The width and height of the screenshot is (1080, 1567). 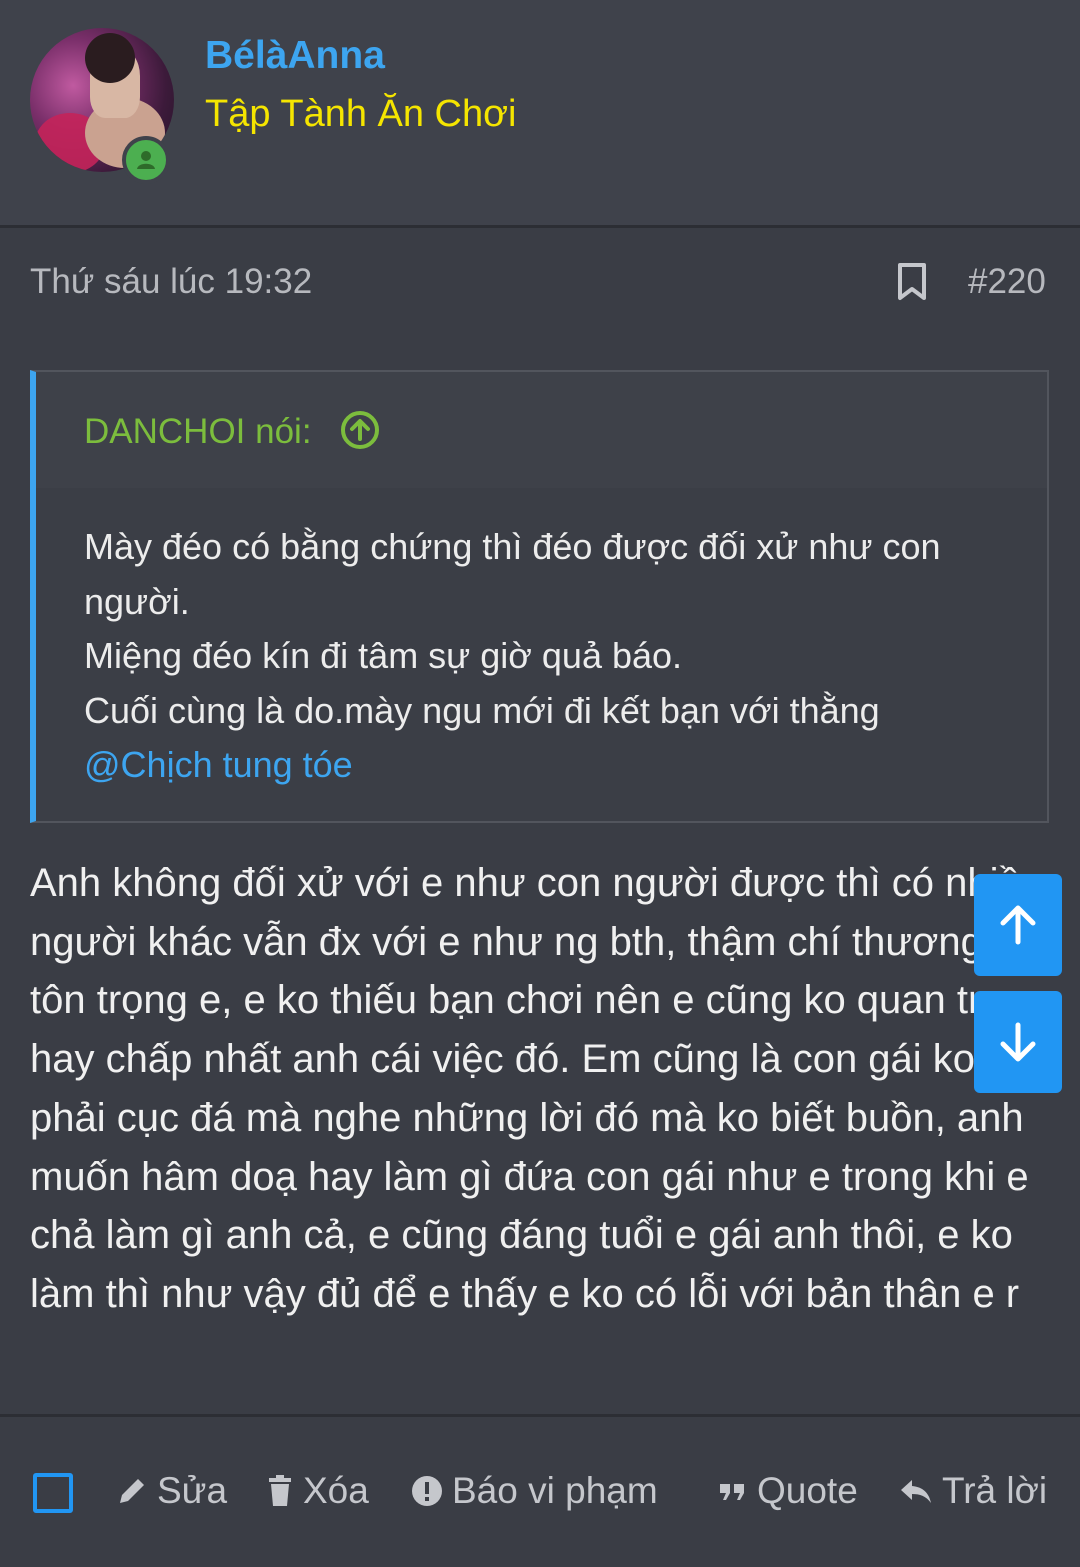 I want to click on delete-button: Xóa, so click(x=317, y=1491).